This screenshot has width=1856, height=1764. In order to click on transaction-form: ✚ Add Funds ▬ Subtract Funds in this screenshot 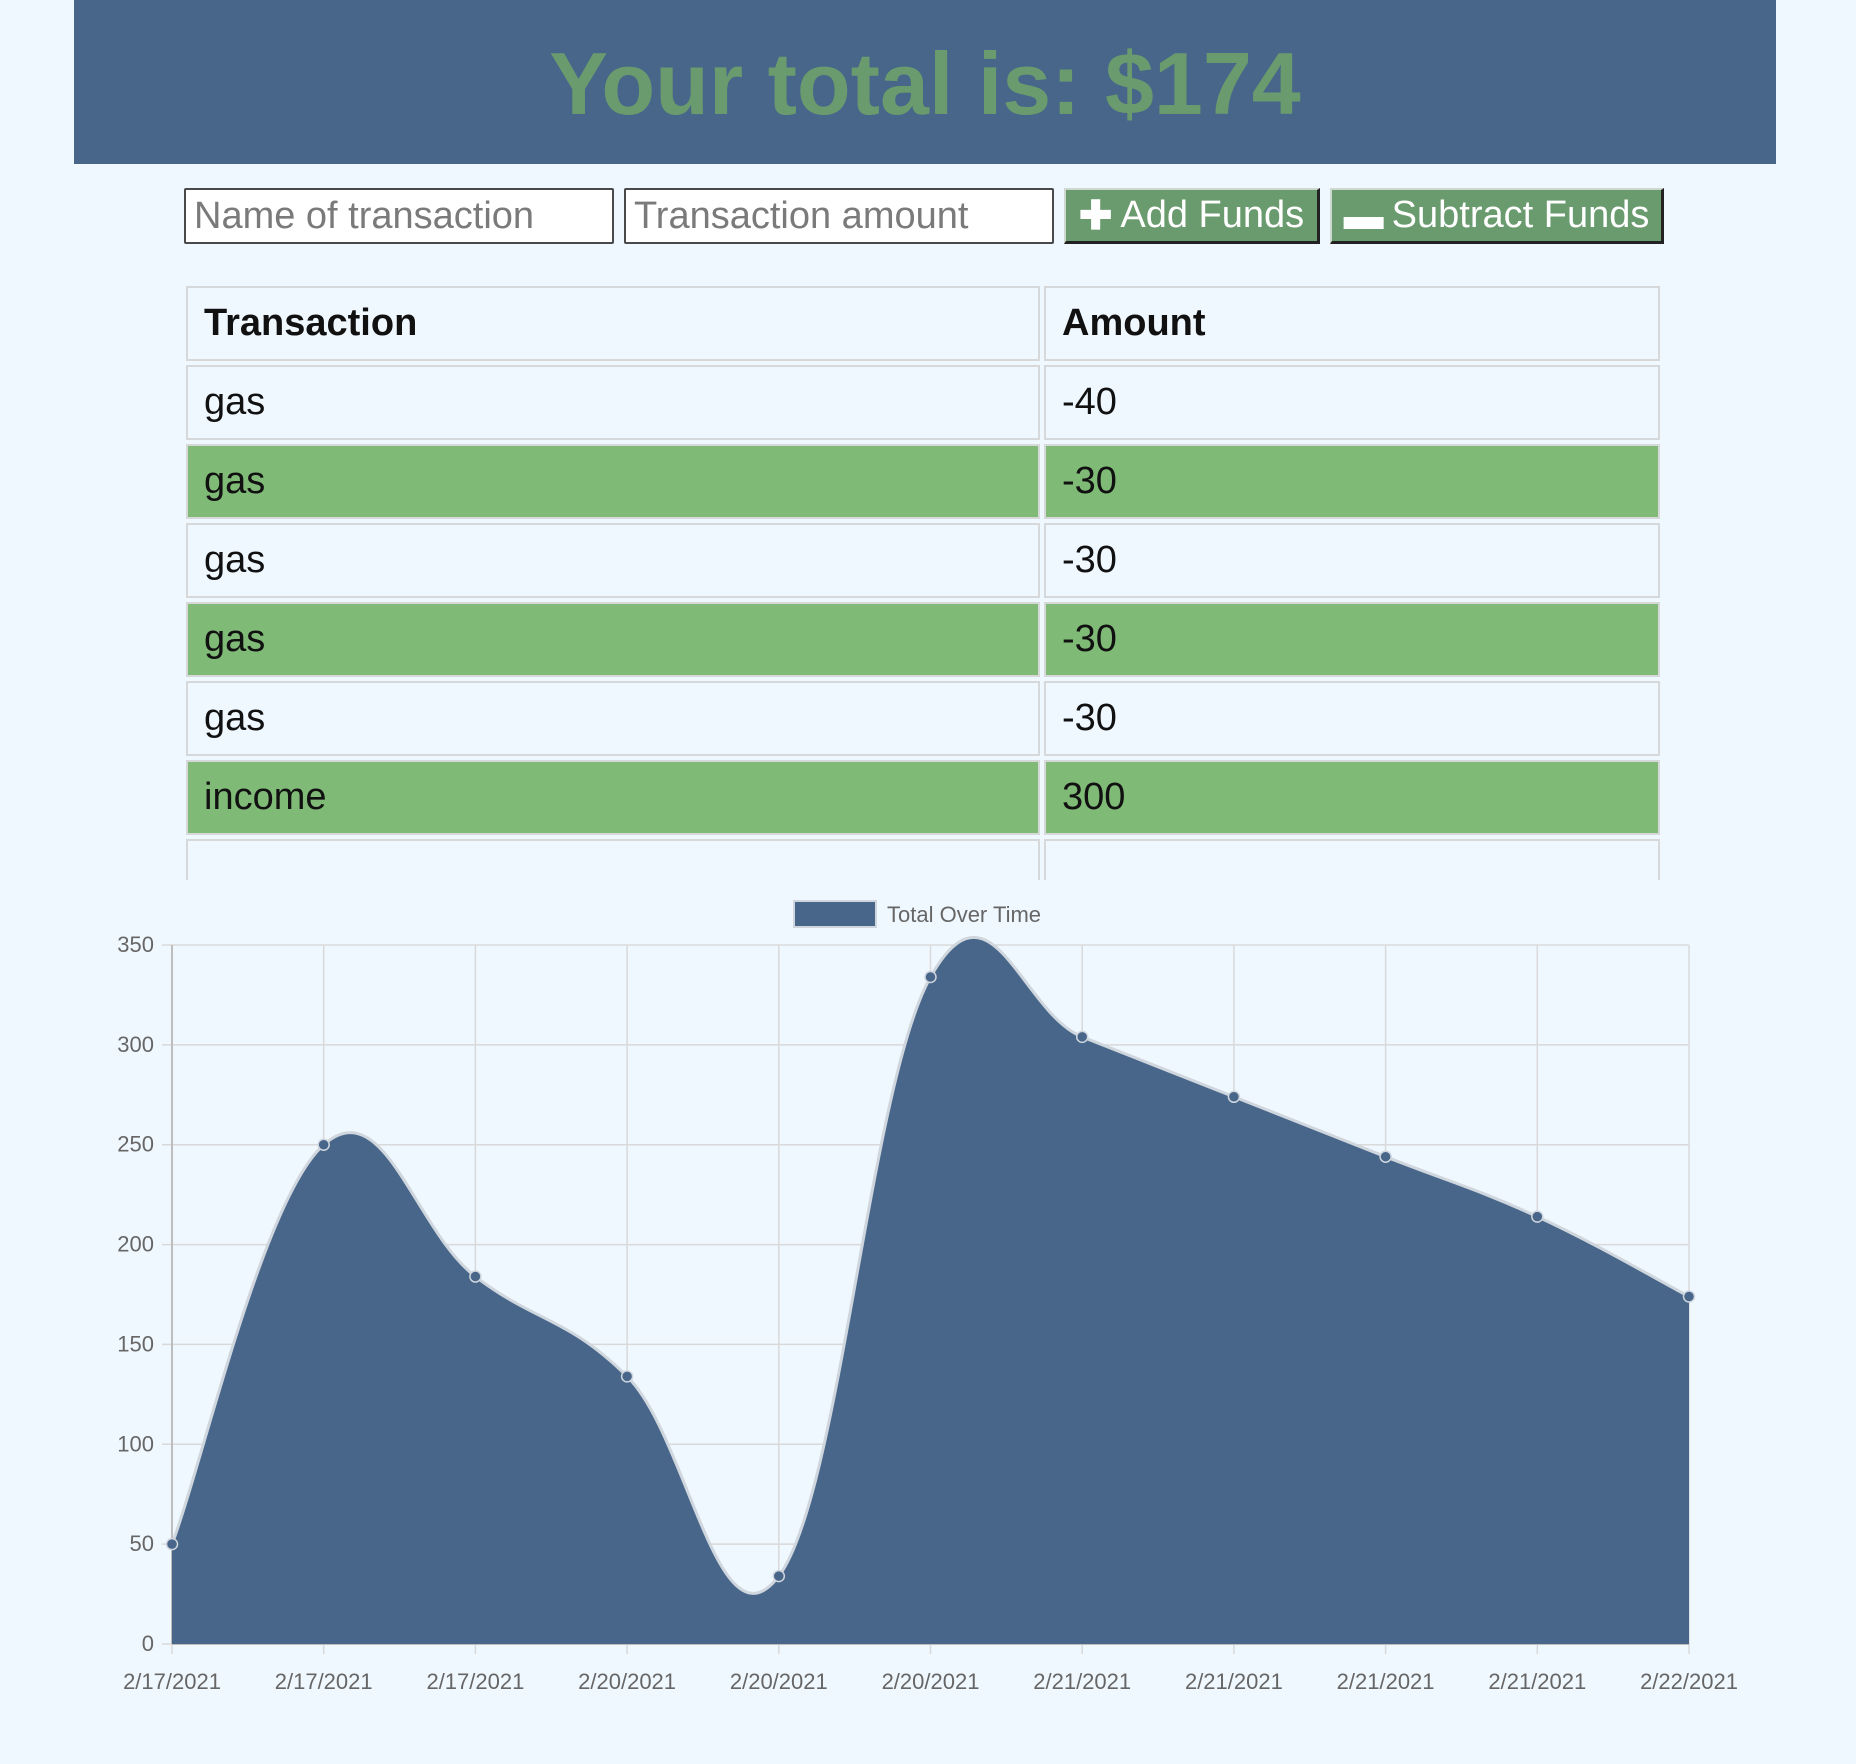, I will do `click(924, 216)`.